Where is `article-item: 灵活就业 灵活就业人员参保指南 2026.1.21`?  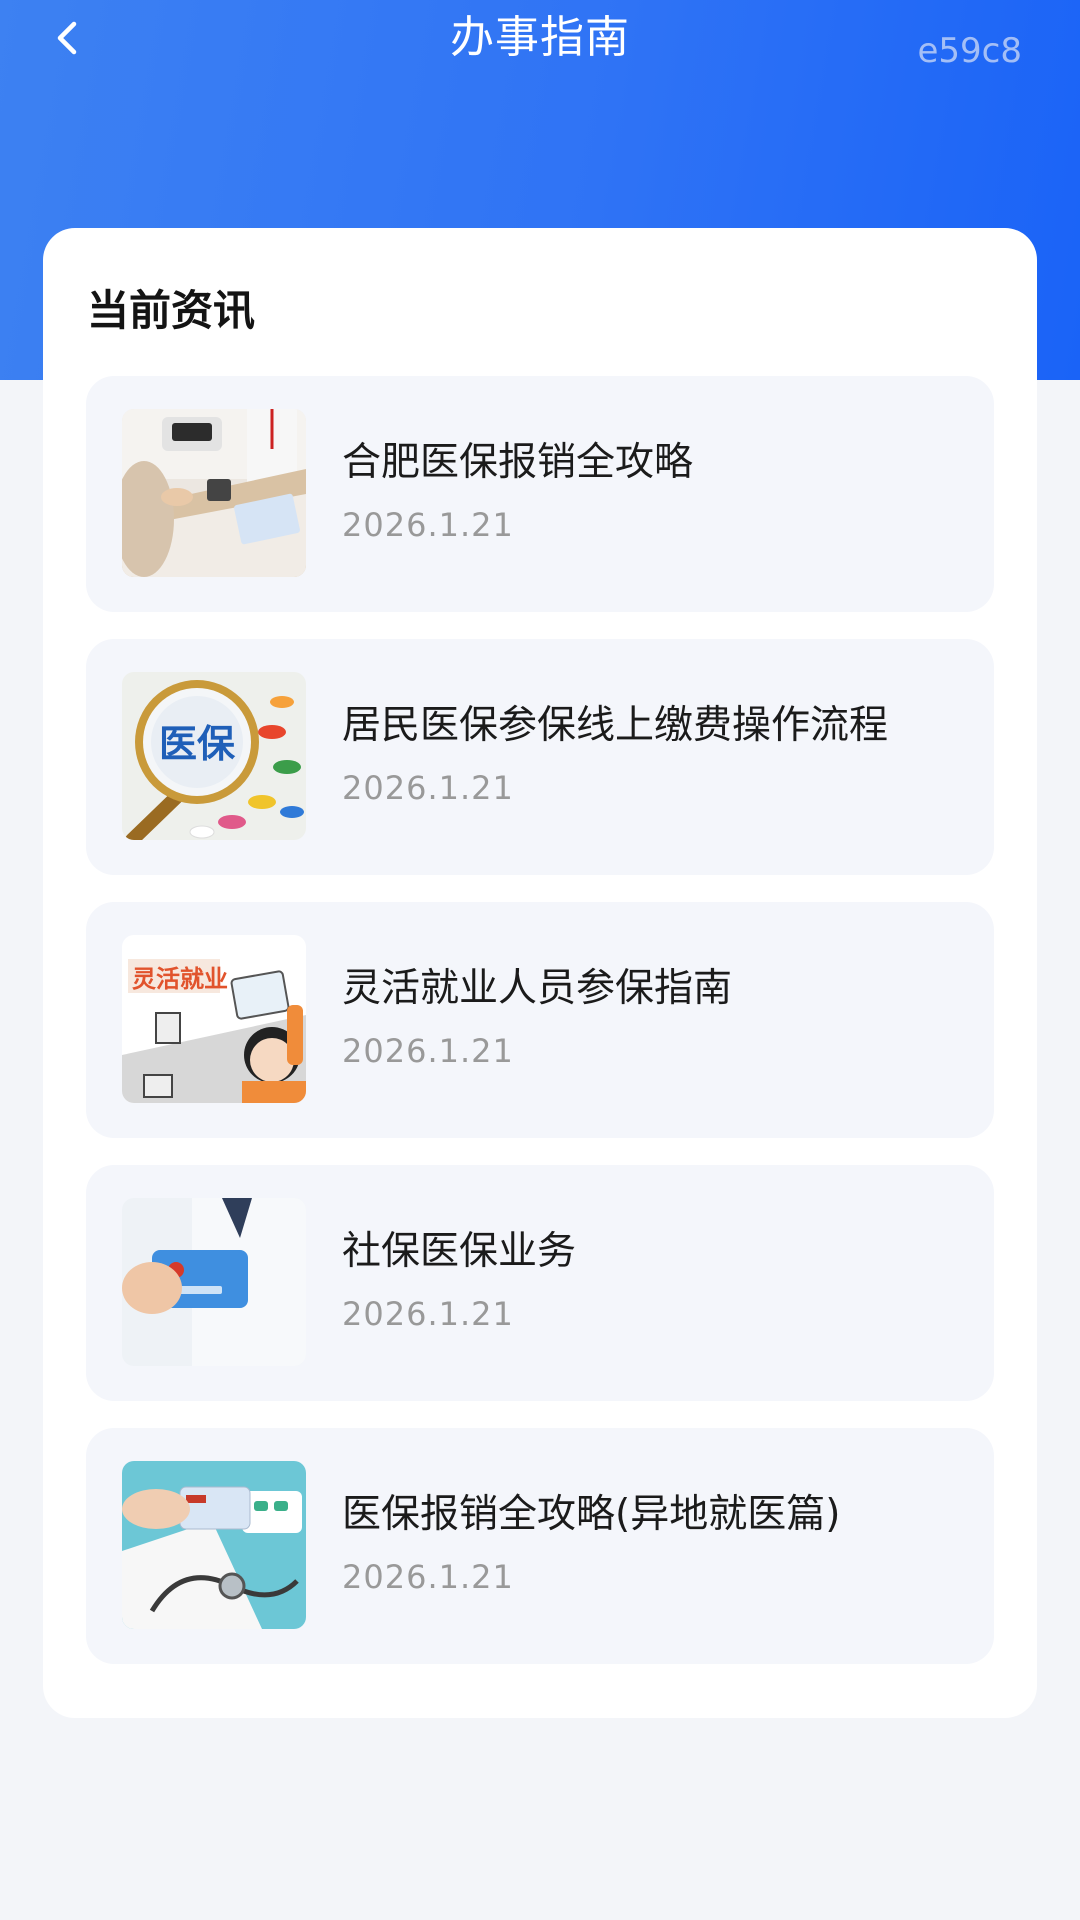
article-item: 灵活就业 灵活就业人员参保指南 2026.1.21 is located at coordinates (540, 1020).